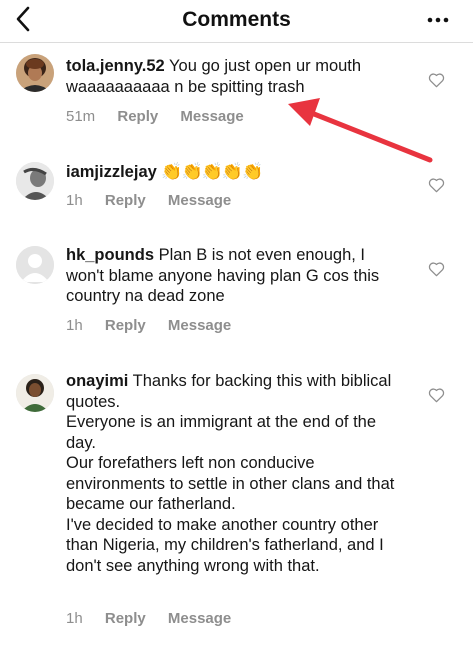 This screenshot has width=473, height=651. What do you see at coordinates (111, 172) in the screenshot?
I see `comment-username: iamjizzlejay` at bounding box center [111, 172].